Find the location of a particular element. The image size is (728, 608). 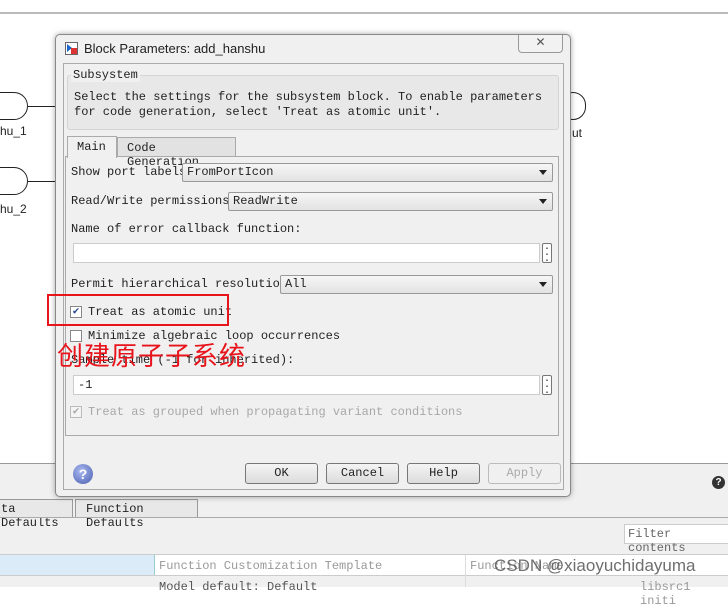

sample-time-input: -1 is located at coordinates (306, 385).